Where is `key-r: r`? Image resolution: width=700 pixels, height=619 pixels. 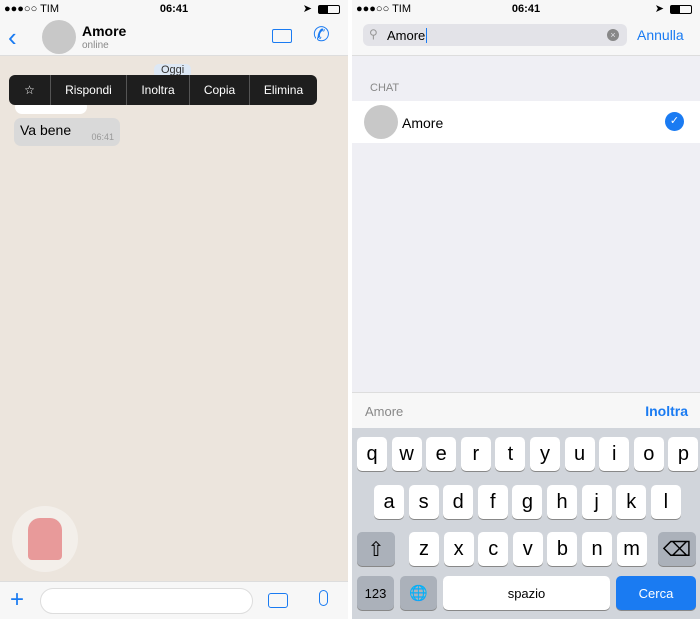 key-r: r is located at coordinates (475, 454).